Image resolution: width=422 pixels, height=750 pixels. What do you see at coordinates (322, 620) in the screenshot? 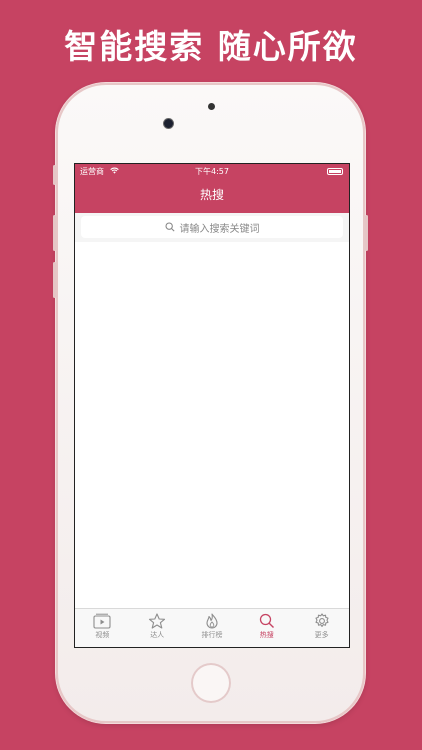
I see `gear-icon` at bounding box center [322, 620].